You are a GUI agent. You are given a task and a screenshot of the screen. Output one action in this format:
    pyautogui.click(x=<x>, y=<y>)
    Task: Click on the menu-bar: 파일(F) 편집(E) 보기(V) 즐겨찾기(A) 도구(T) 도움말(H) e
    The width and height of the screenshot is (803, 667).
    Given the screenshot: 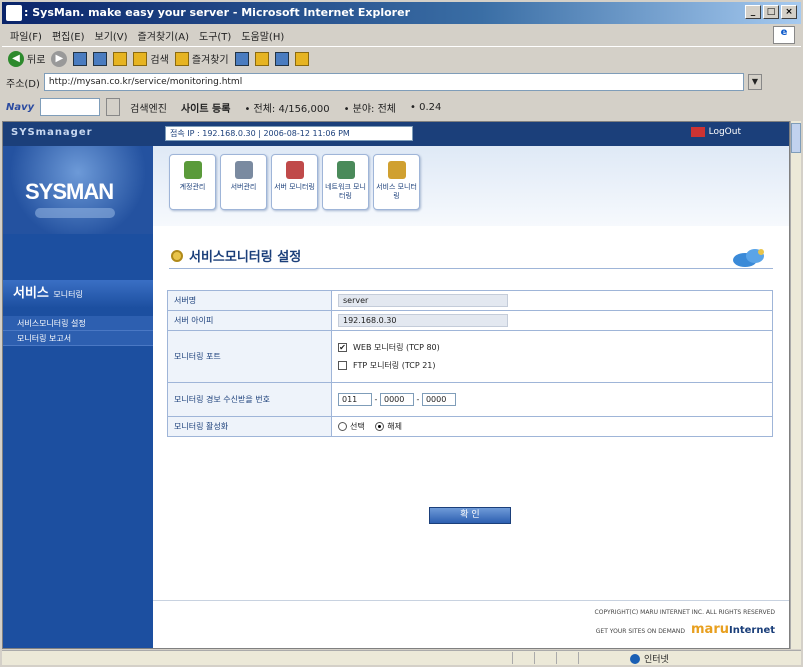 What is the action you would take?
    pyautogui.click(x=401, y=35)
    